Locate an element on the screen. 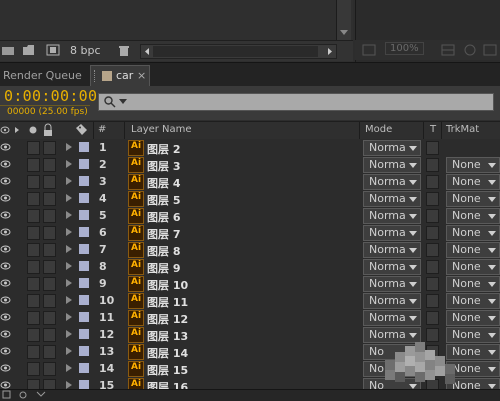 The width and height of the screenshot is (500, 401). new-folder-icon is located at coordinates (29, 50).